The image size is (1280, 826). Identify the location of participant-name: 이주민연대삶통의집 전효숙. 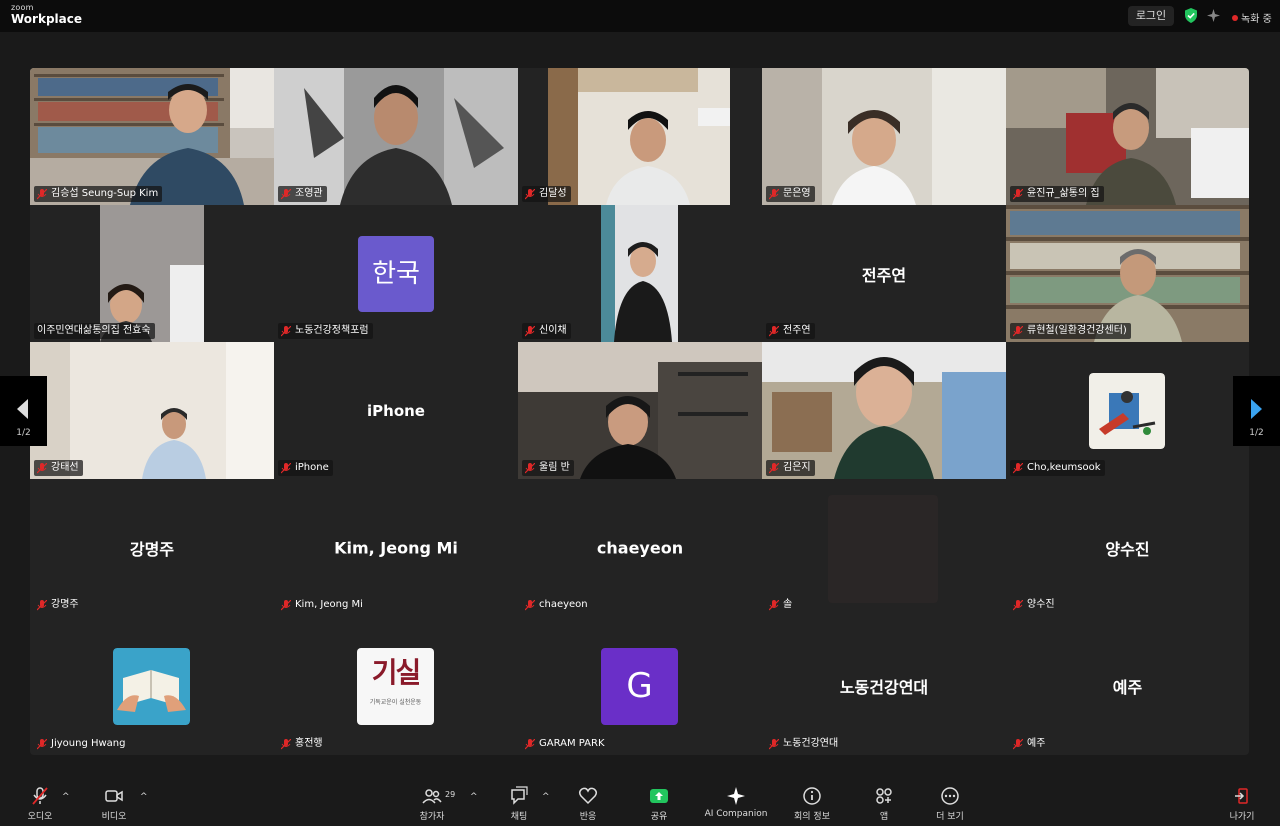
(94, 330).